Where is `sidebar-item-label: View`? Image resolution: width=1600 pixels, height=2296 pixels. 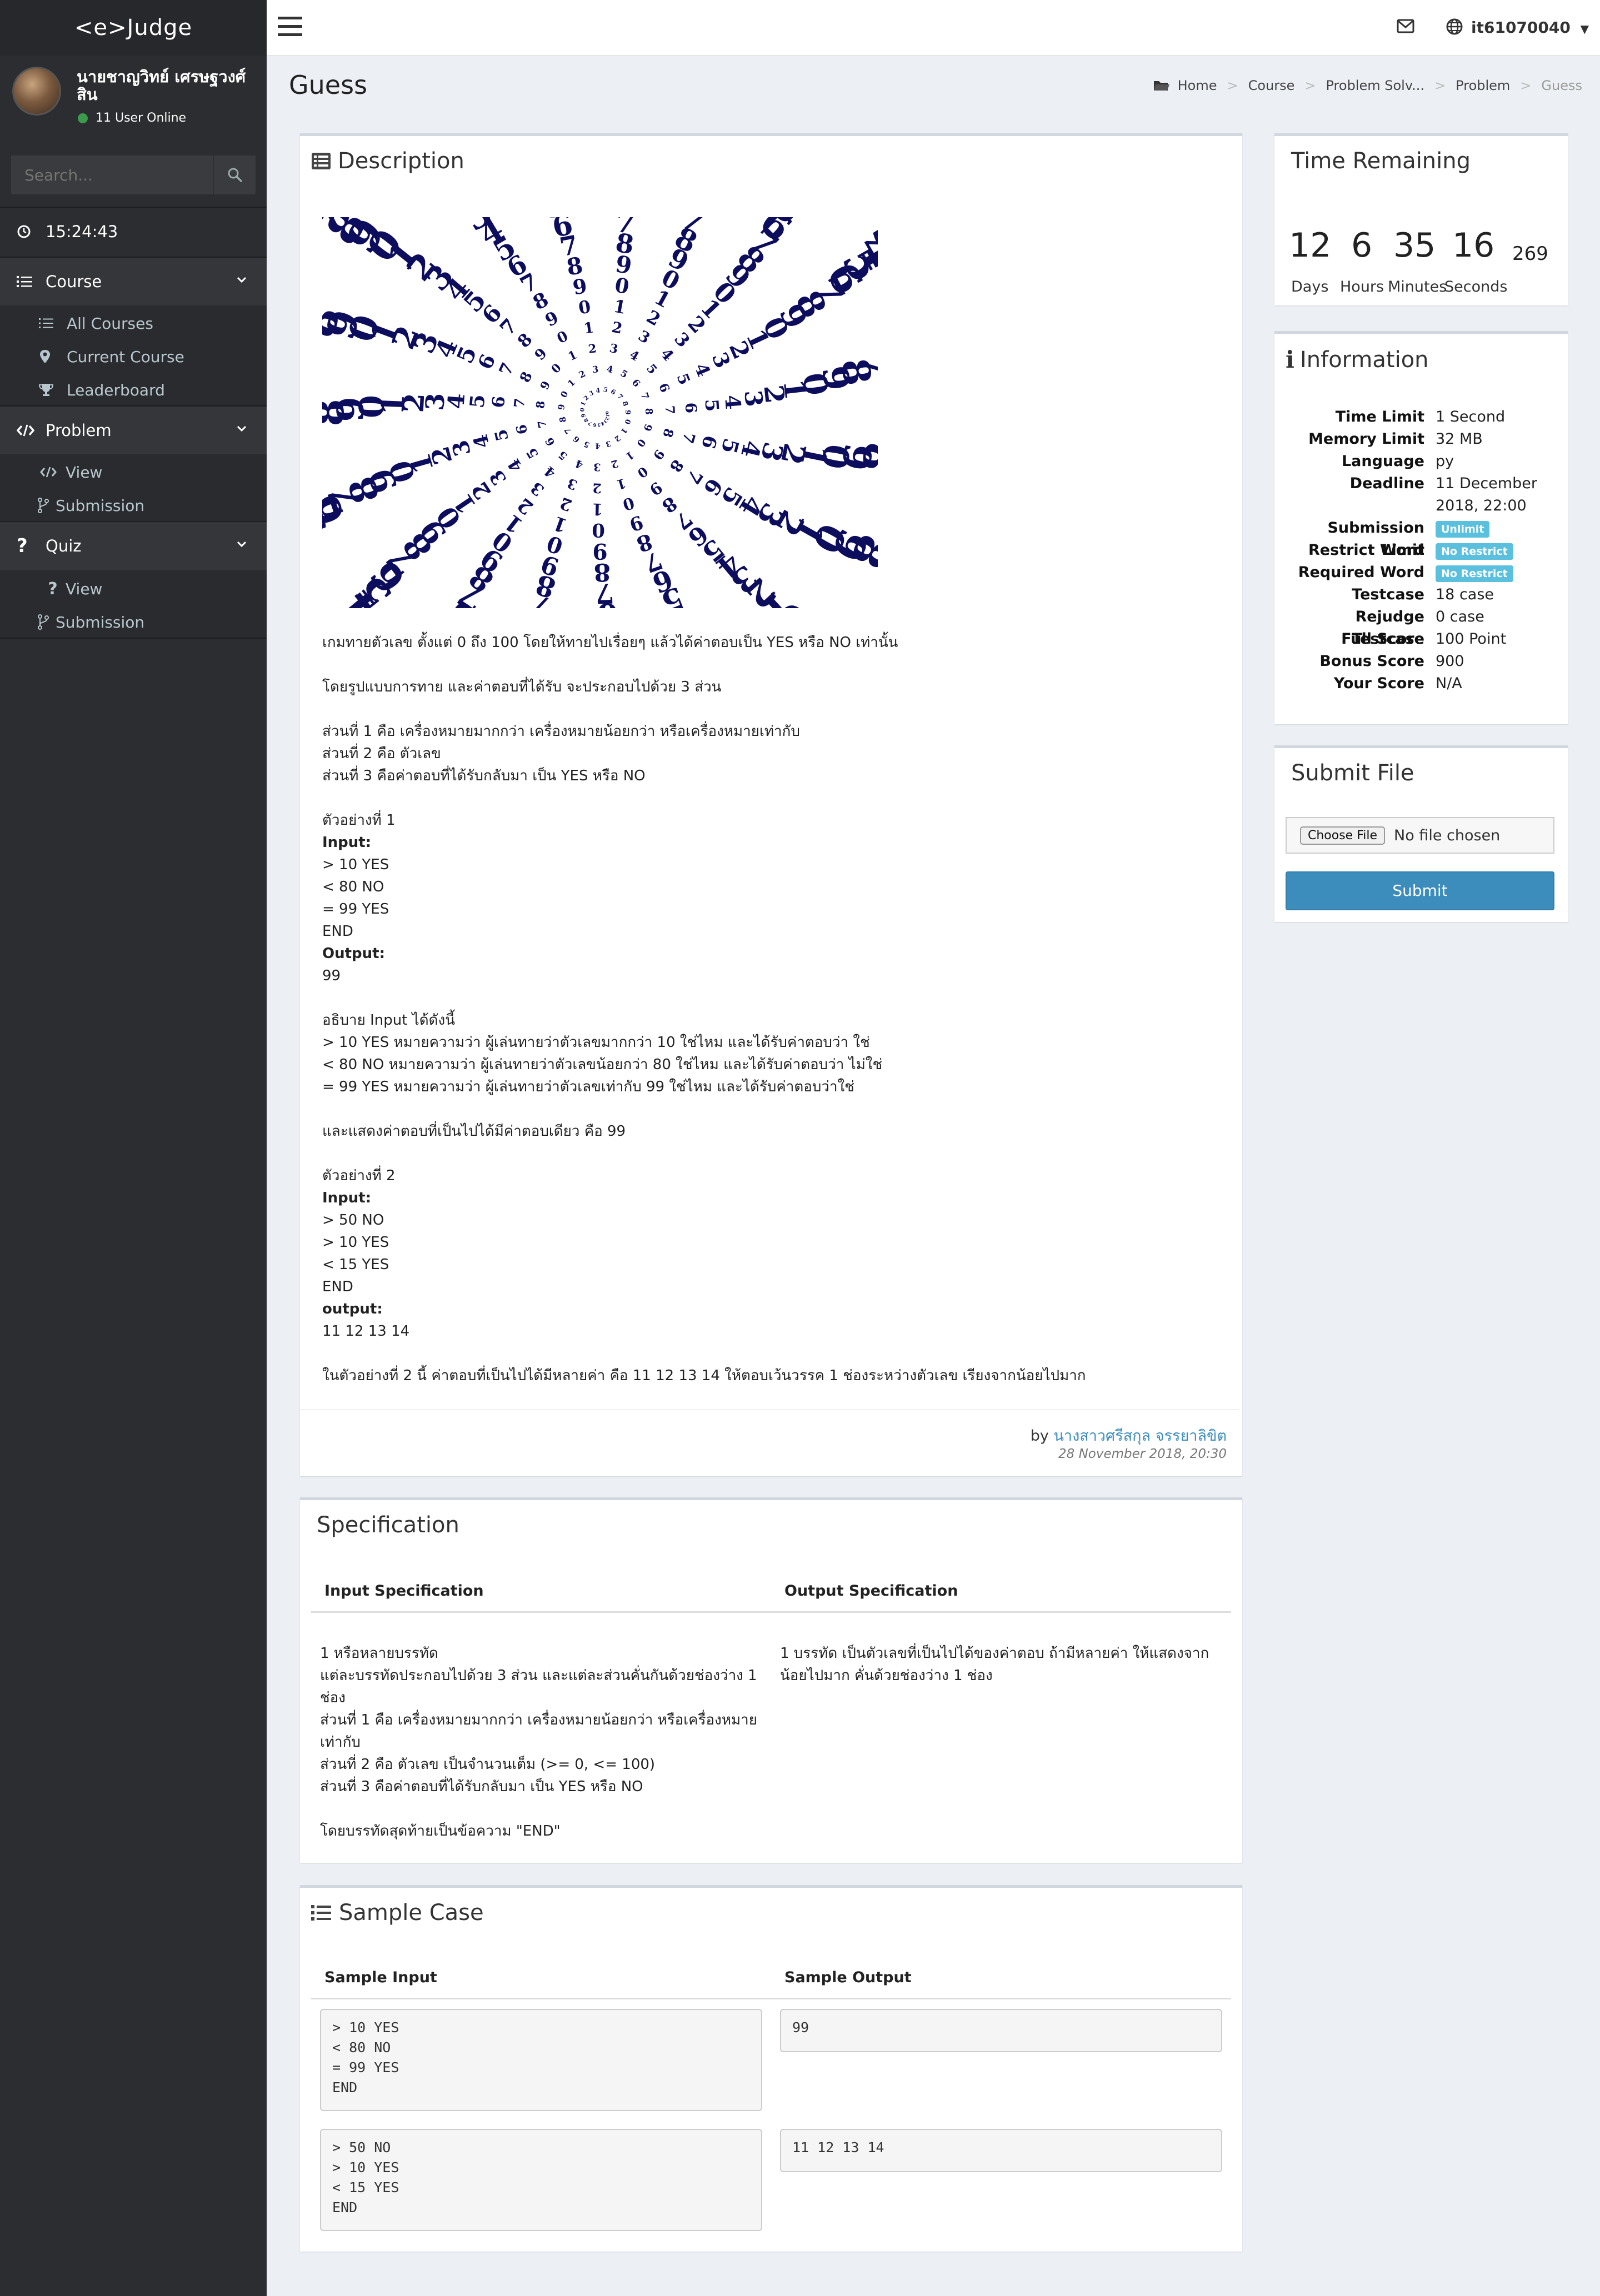 sidebar-item-label: View is located at coordinates (84, 472).